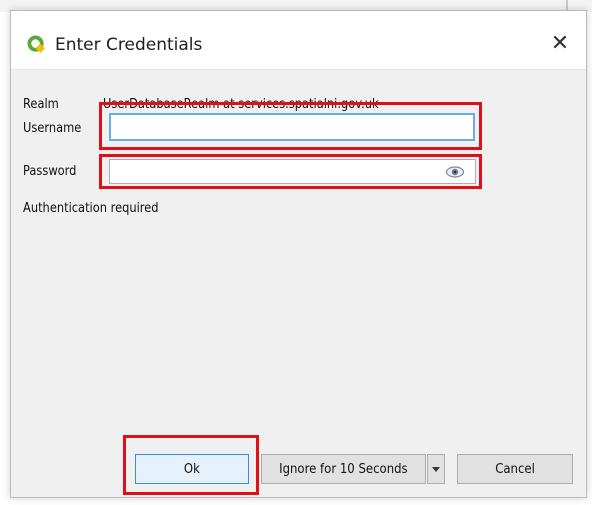 The height and width of the screenshot is (505, 592). I want to click on ignore-button-label: Ignore for 10 Seconds, so click(343, 469).